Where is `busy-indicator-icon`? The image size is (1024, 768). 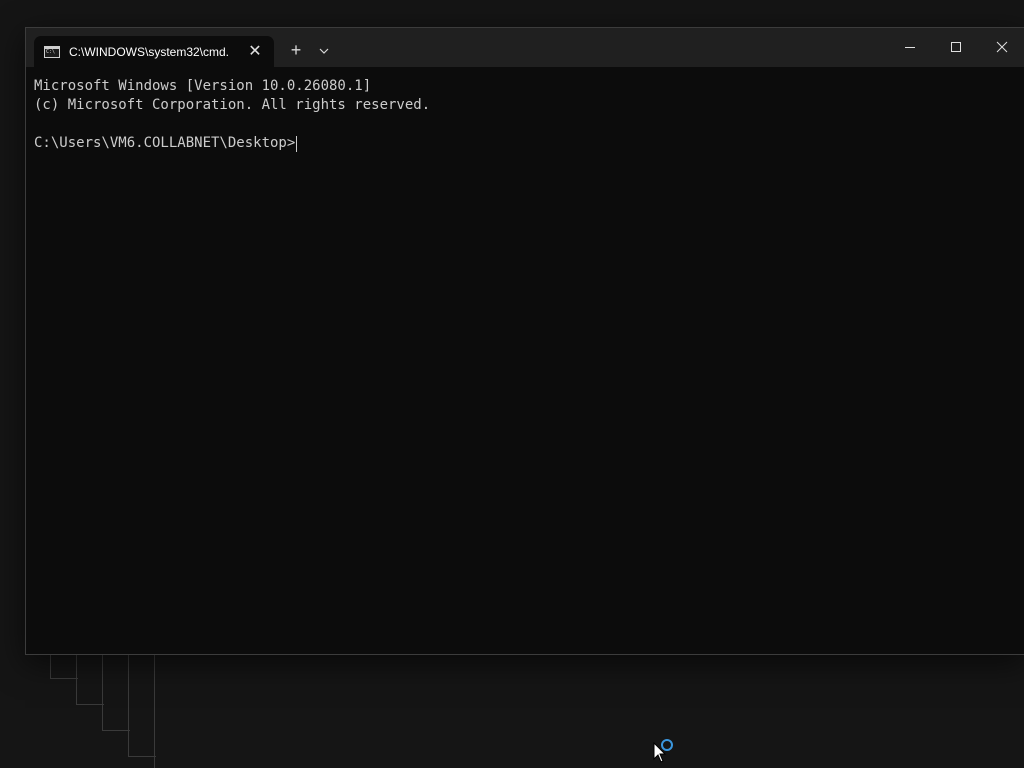
busy-indicator-icon is located at coordinates (667, 745).